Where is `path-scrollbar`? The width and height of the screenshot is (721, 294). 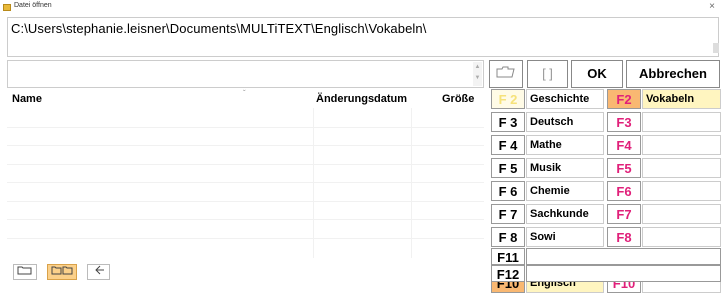
path-scrollbar is located at coordinates (716, 37).